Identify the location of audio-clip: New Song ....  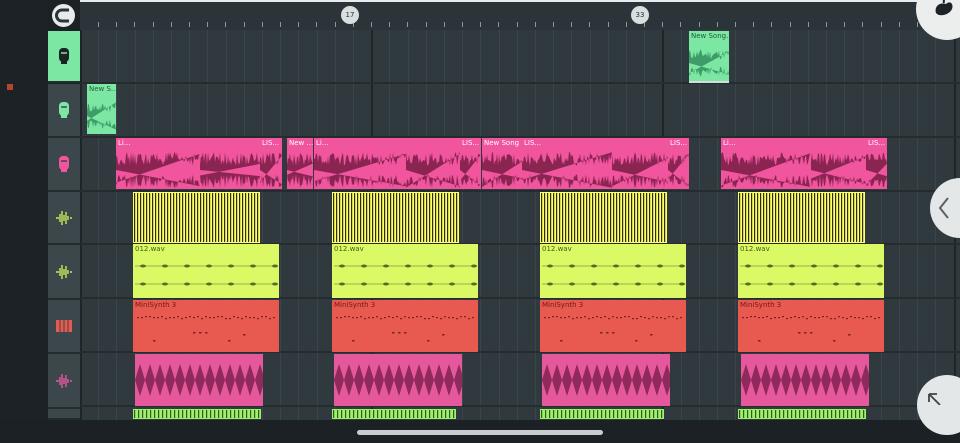
(502, 163).